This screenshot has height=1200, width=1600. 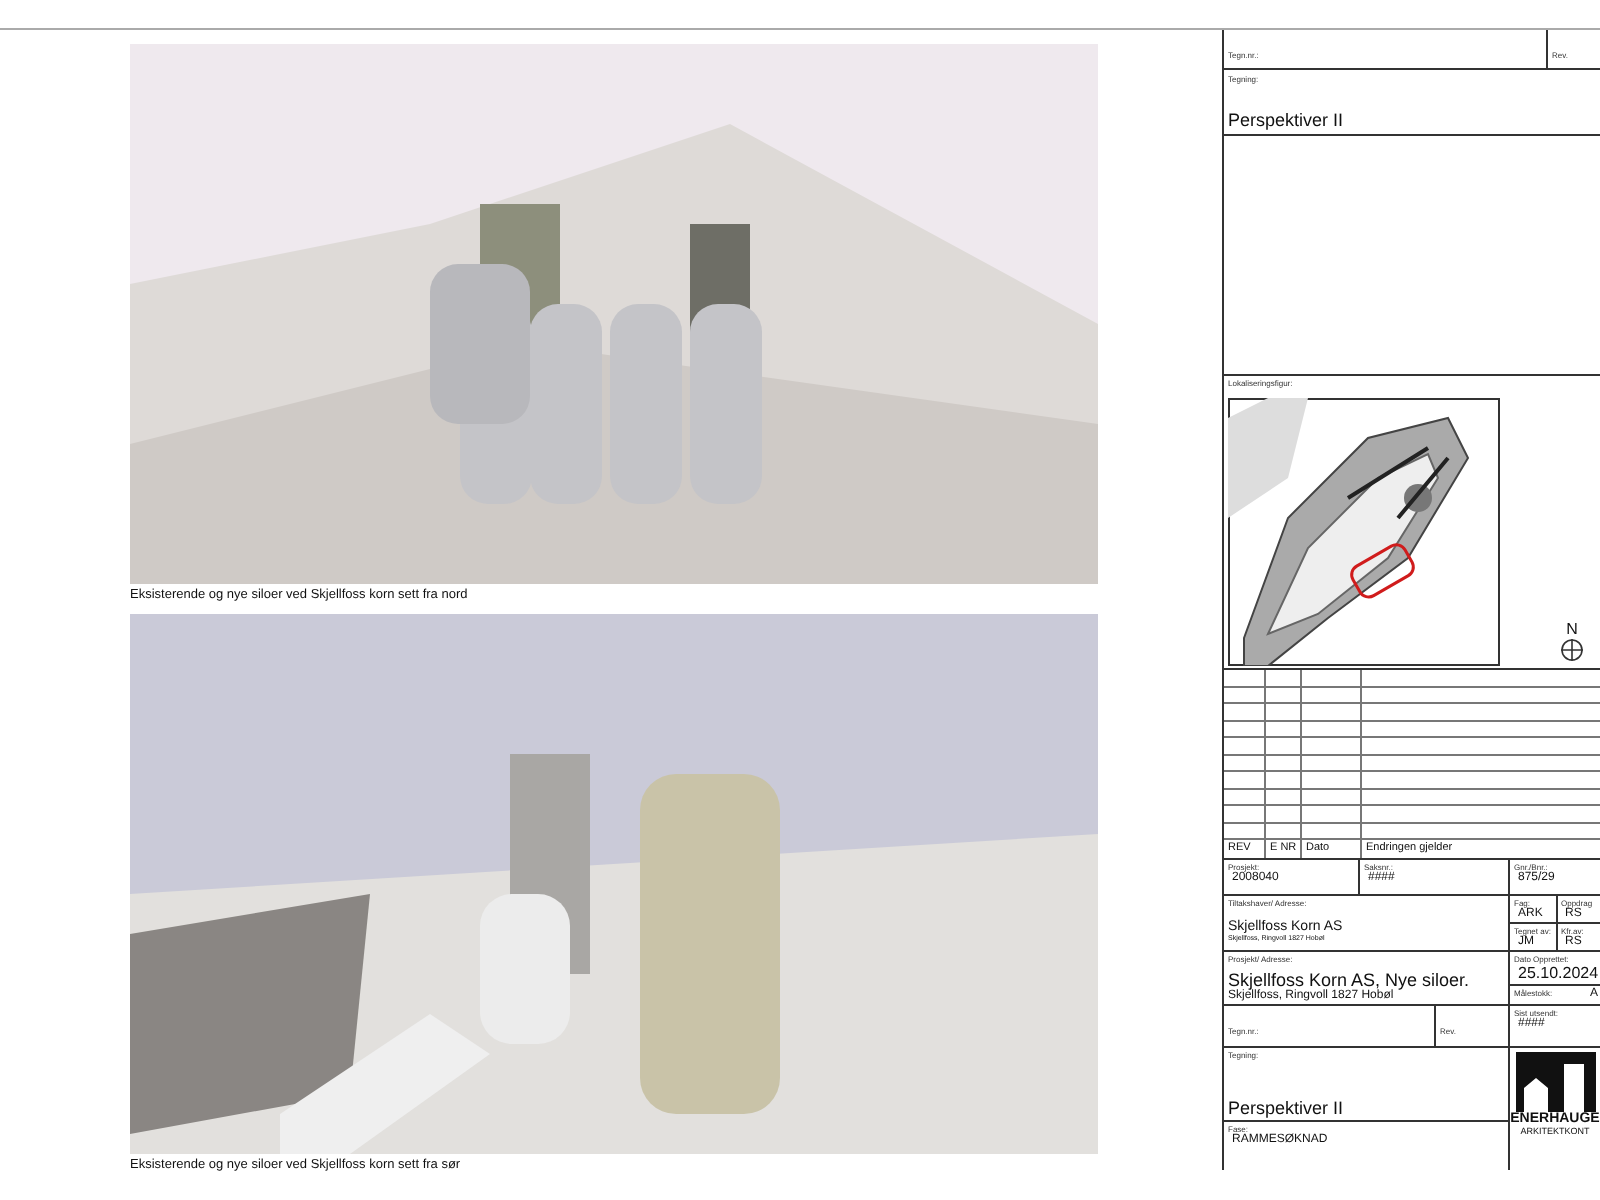 I want to click on north-label: N, so click(x=1572, y=629).